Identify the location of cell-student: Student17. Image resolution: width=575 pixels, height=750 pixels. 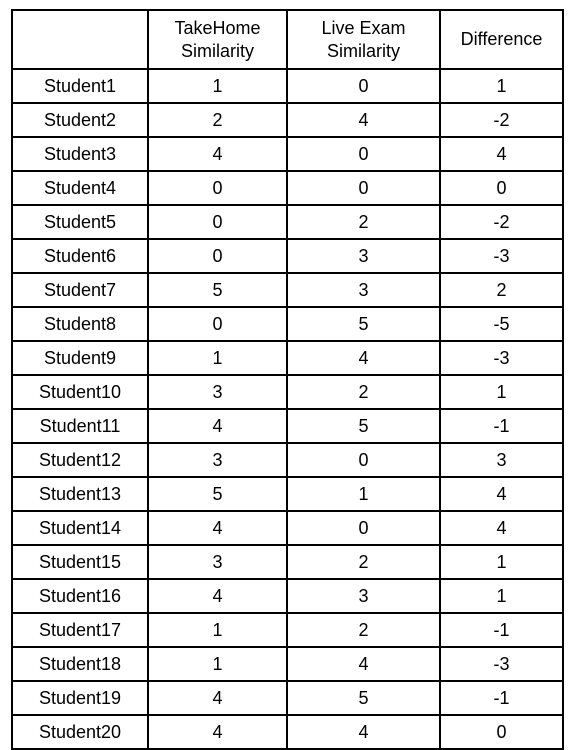
(80, 630).